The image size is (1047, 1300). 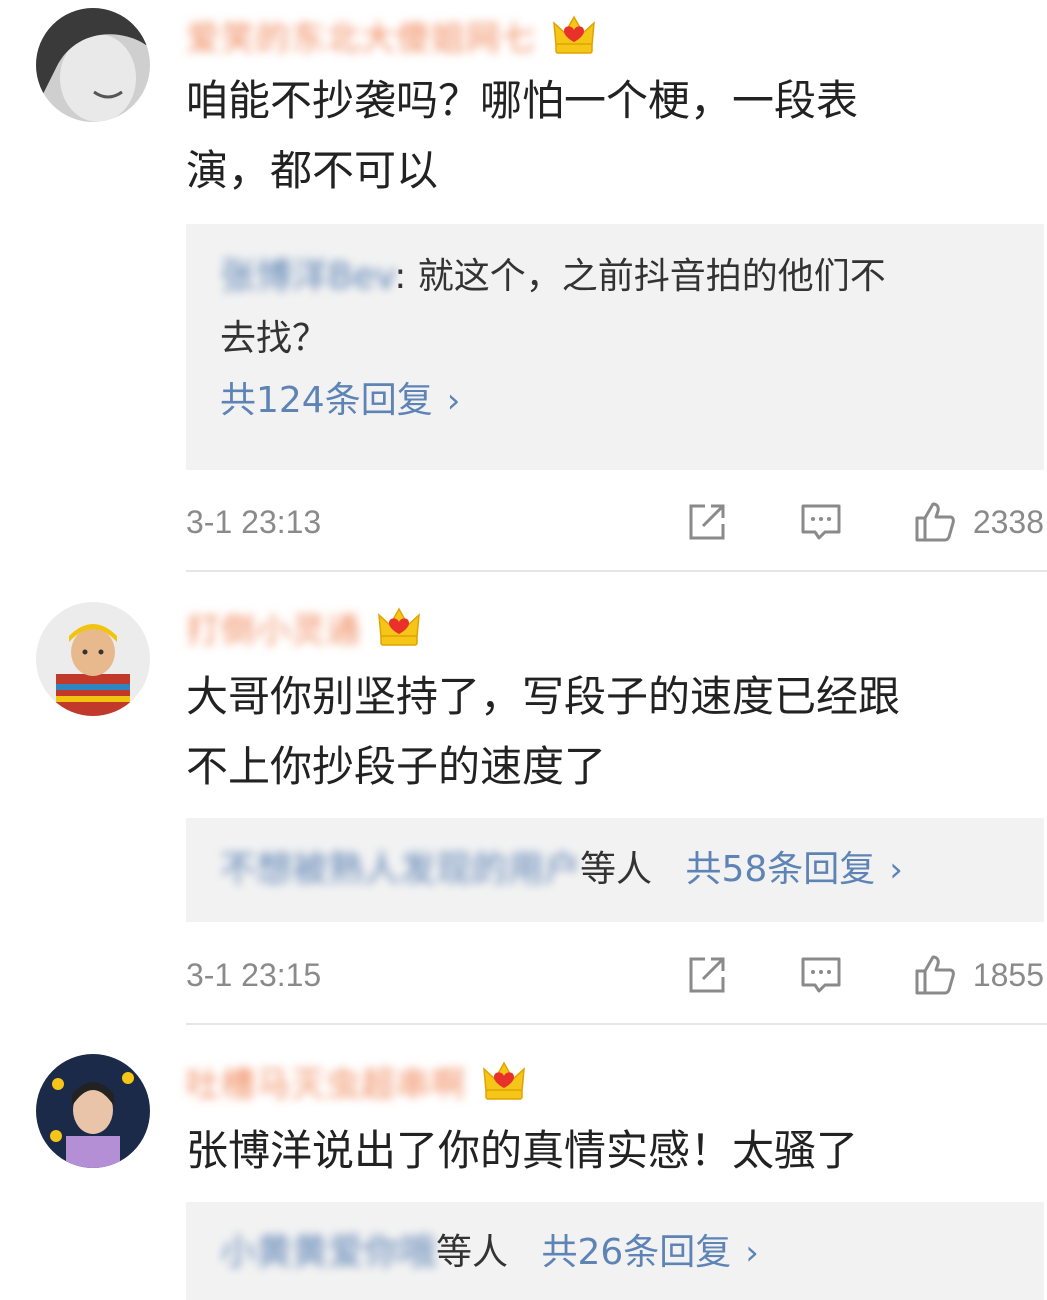 I want to click on comment-actions: 2338, so click(x=864, y=522).